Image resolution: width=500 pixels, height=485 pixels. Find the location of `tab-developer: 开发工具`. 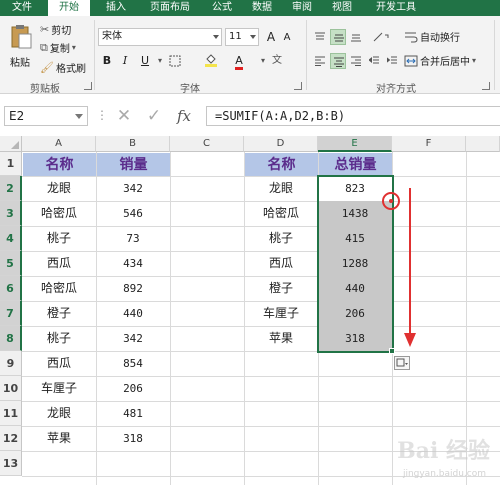

tab-developer: 开发工具 is located at coordinates (396, 8).